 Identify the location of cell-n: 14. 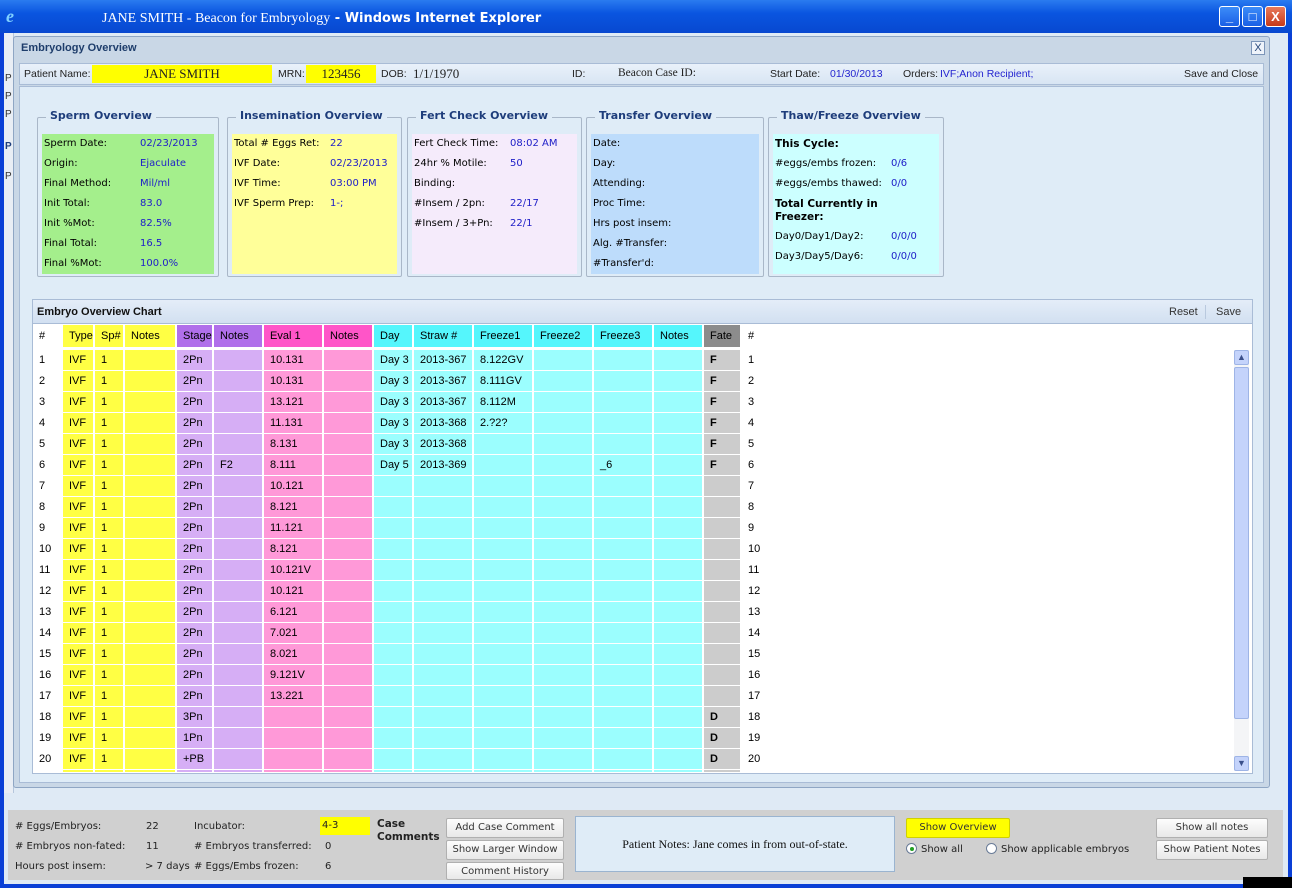
(48, 633).